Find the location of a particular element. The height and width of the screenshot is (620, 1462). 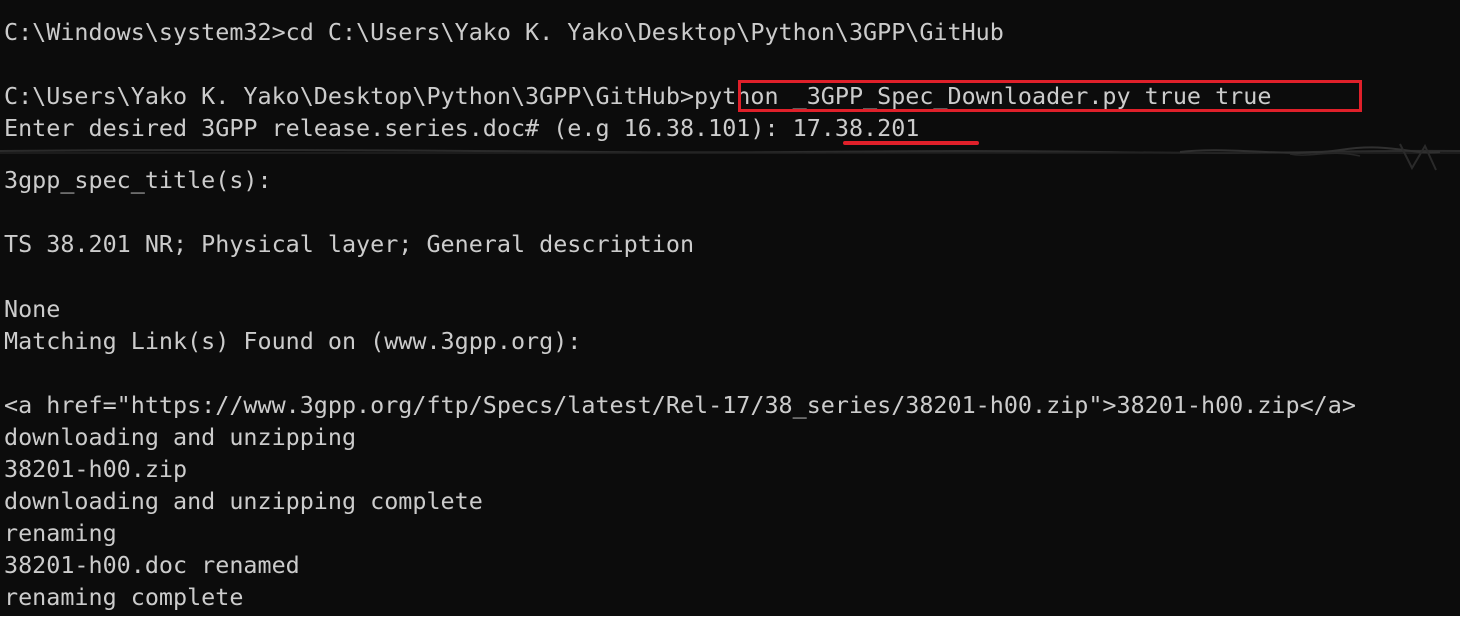

console-line-renaming: renaming is located at coordinates (60, 533).